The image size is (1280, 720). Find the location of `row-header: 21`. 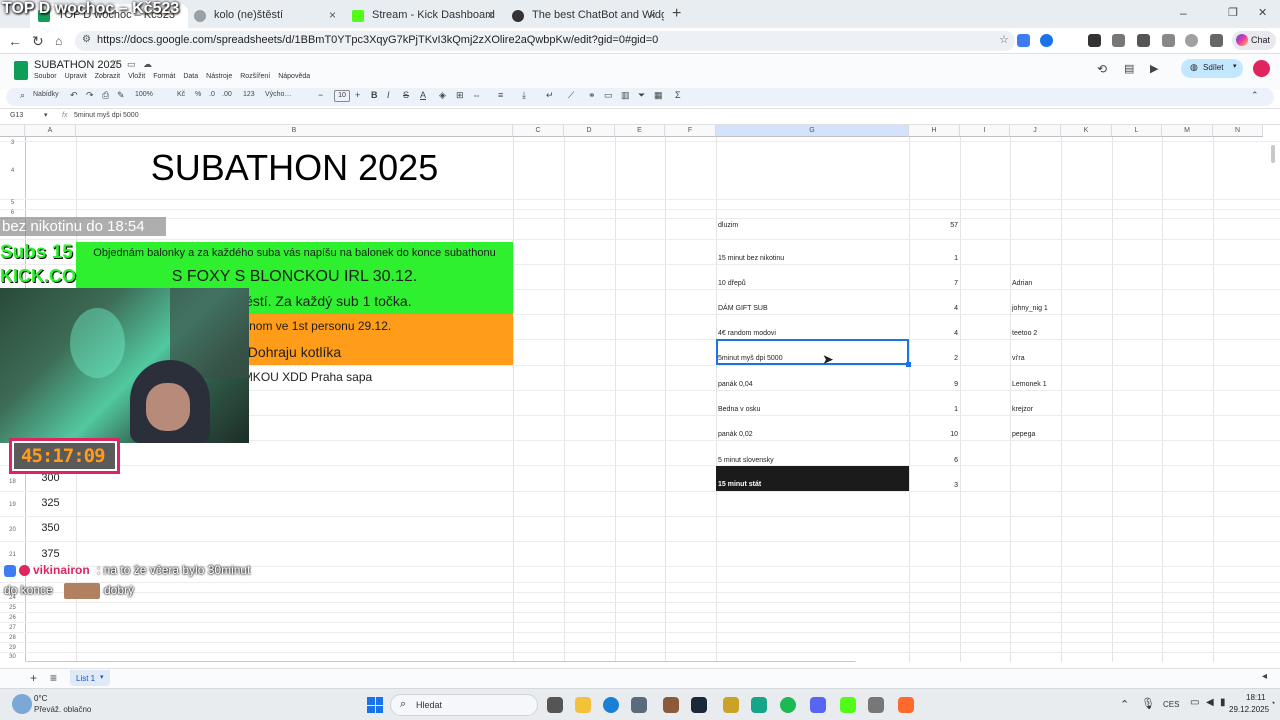

row-header: 21 is located at coordinates (12, 555).